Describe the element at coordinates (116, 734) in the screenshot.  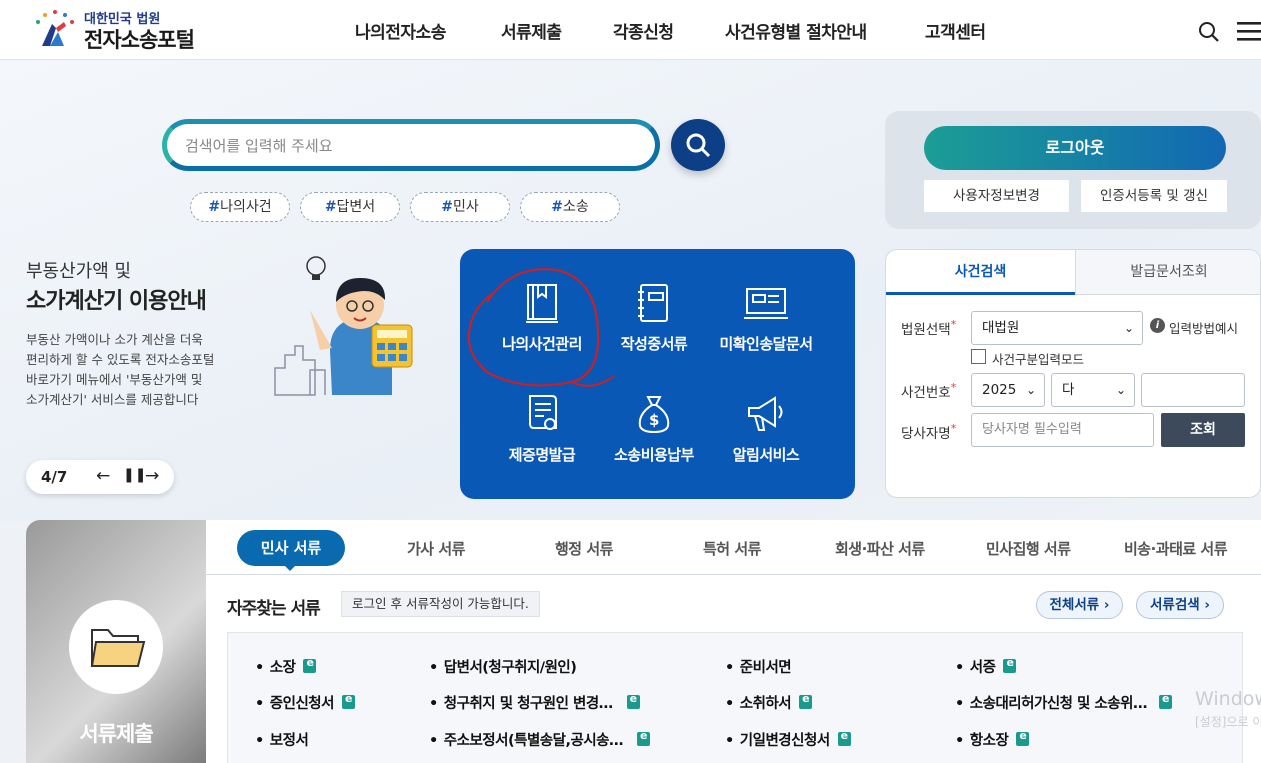
I see `document-submit-title: 서류제출` at that location.